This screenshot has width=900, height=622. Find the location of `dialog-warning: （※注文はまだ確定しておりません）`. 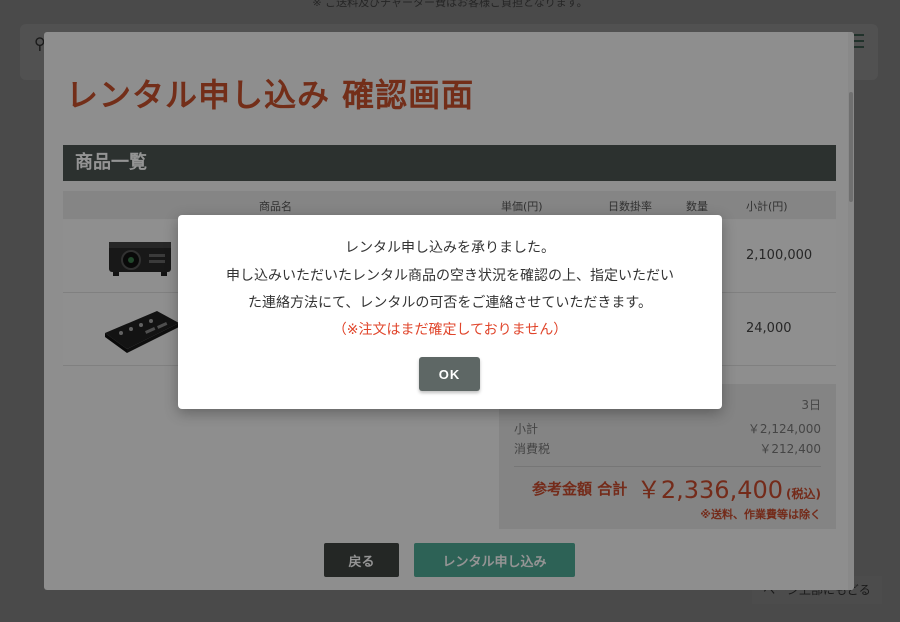

dialog-warning: （※注文はまだ確定しておりません） is located at coordinates (450, 330).